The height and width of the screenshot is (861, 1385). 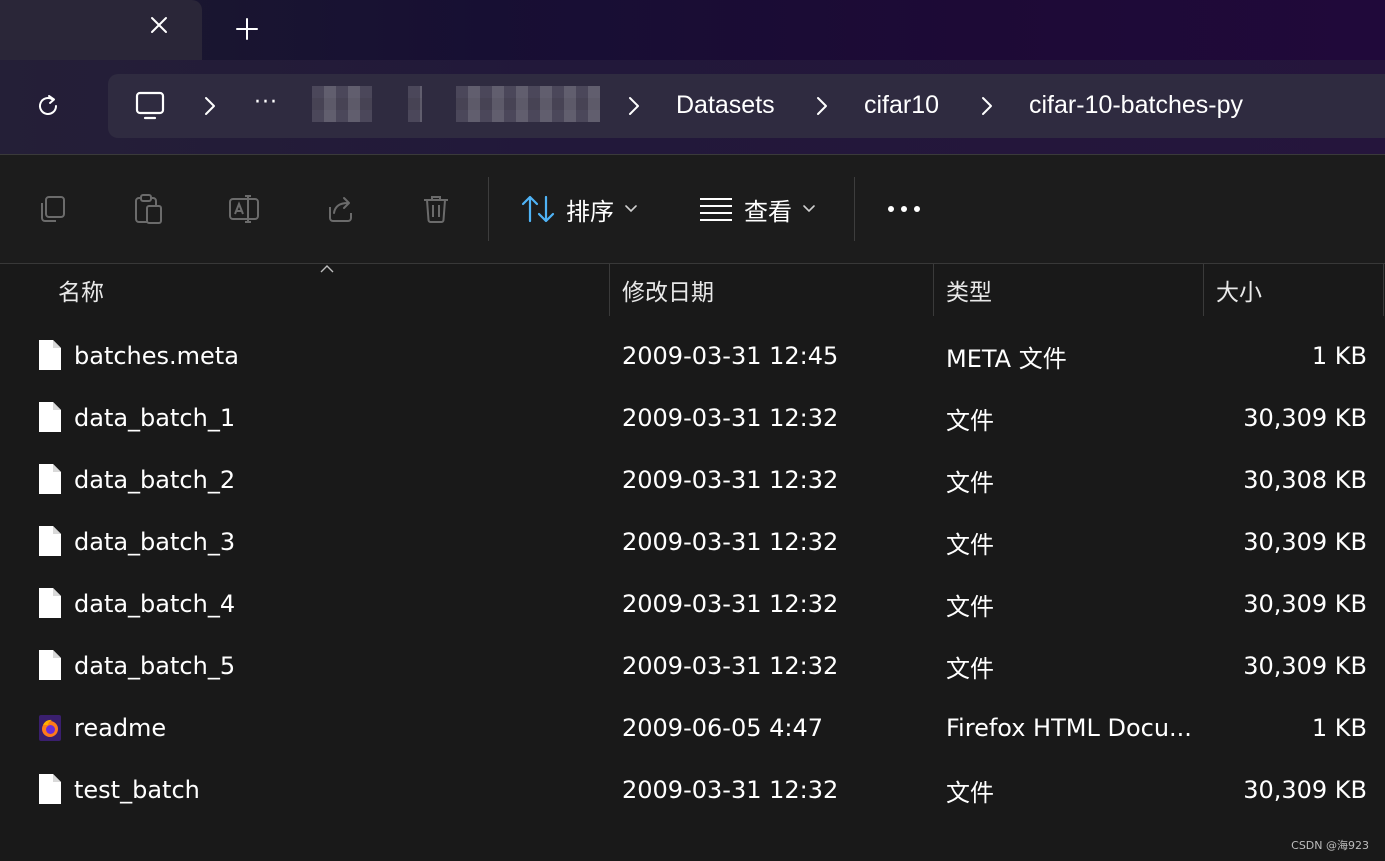 What do you see at coordinates (159, 25) in the screenshot?
I see `close-icon` at bounding box center [159, 25].